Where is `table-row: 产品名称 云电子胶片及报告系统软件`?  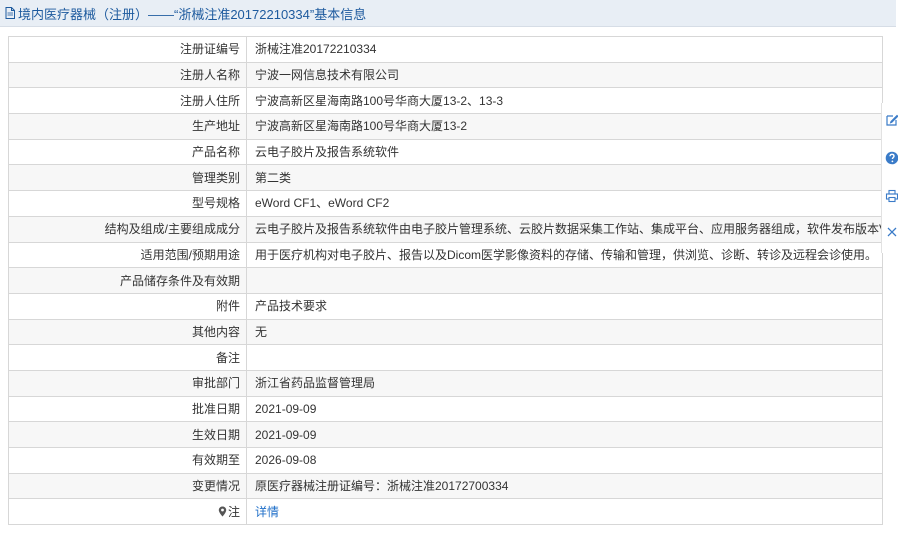
table-row: 产品名称 云电子胶片及报告系统软件 is located at coordinates (445, 152).